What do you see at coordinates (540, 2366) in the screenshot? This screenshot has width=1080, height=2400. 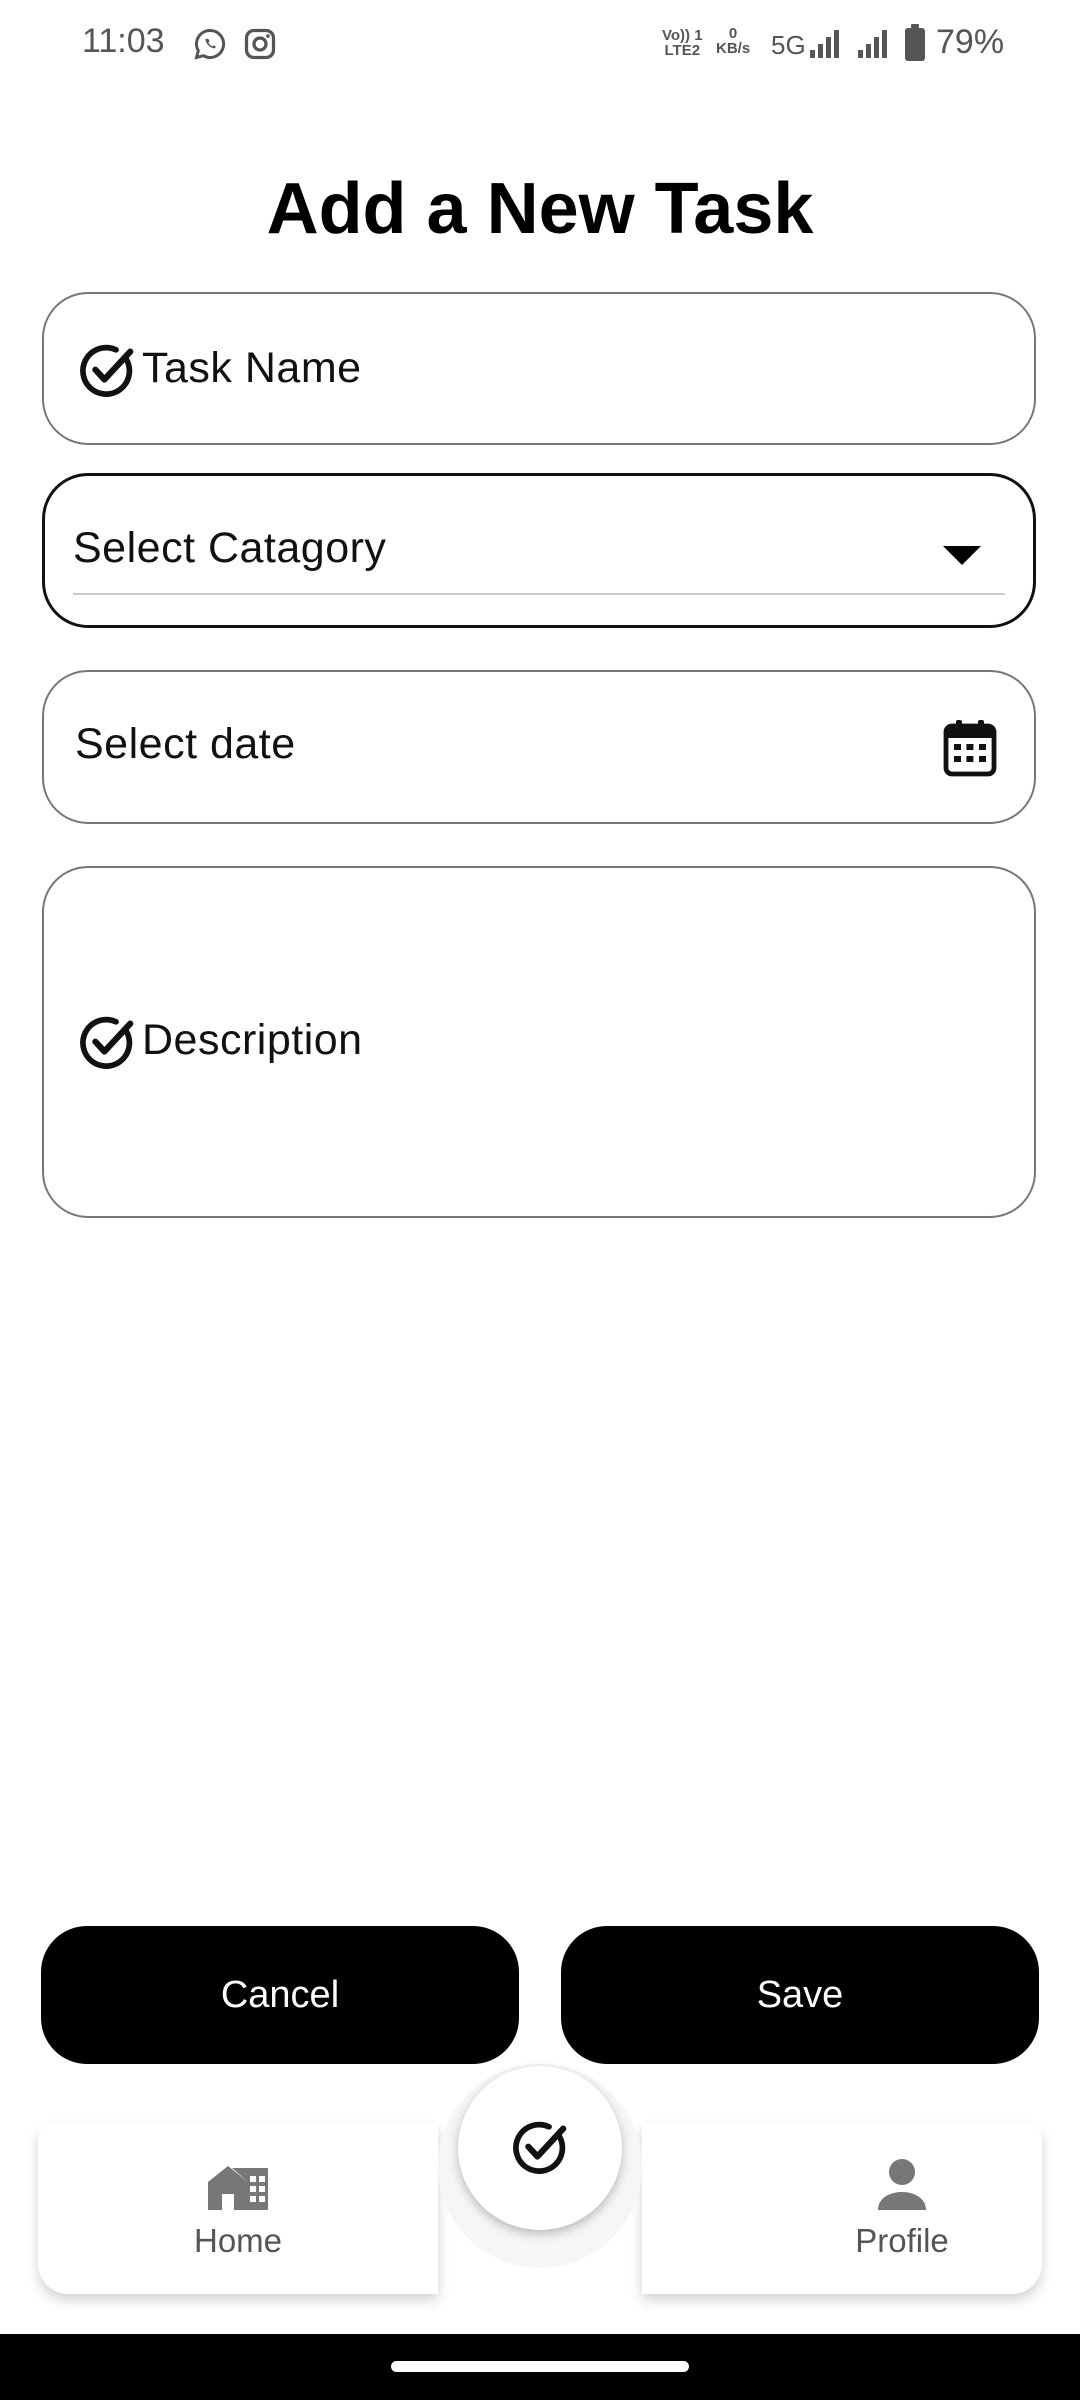 I see `gesture-handle` at bounding box center [540, 2366].